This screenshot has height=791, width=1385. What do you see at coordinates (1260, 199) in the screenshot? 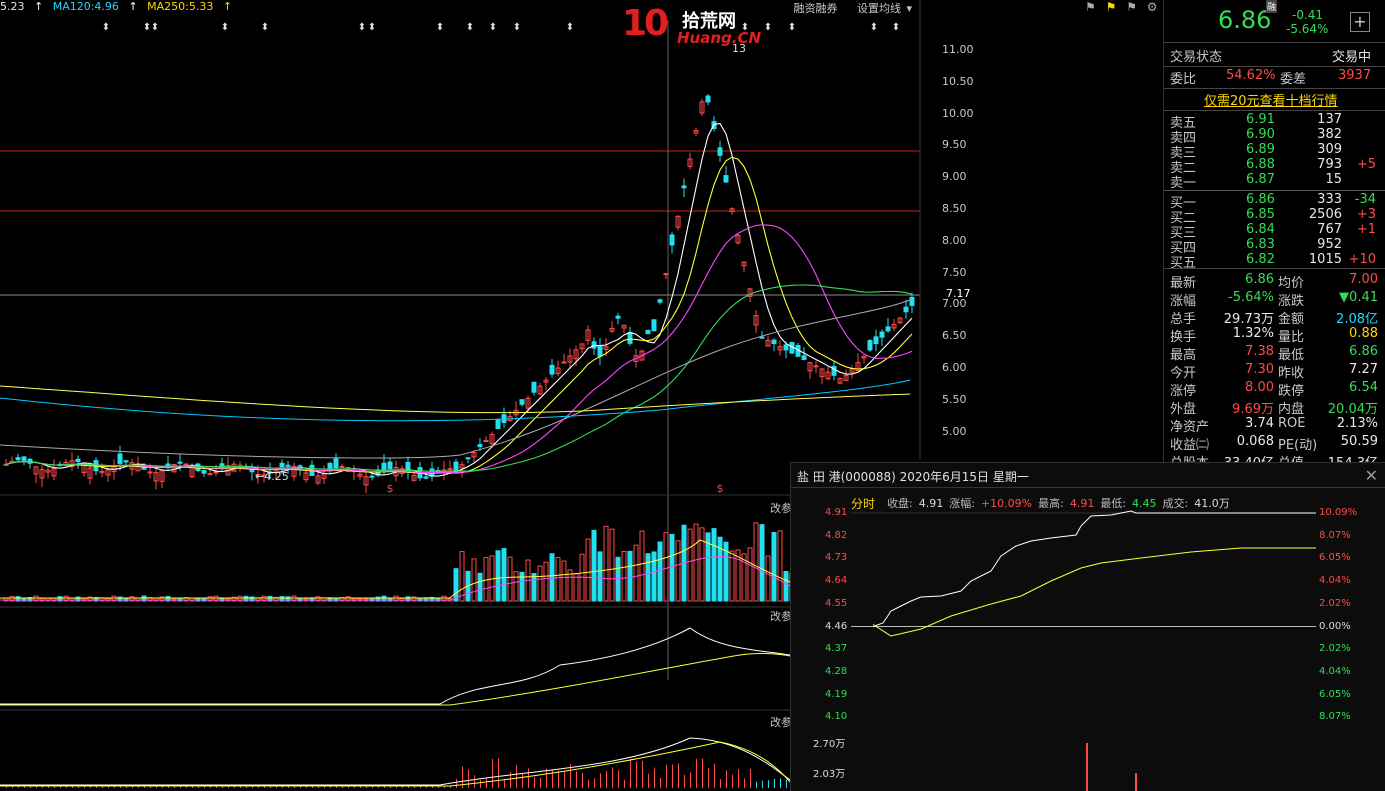
I see `level-price: 6.86` at bounding box center [1260, 199].